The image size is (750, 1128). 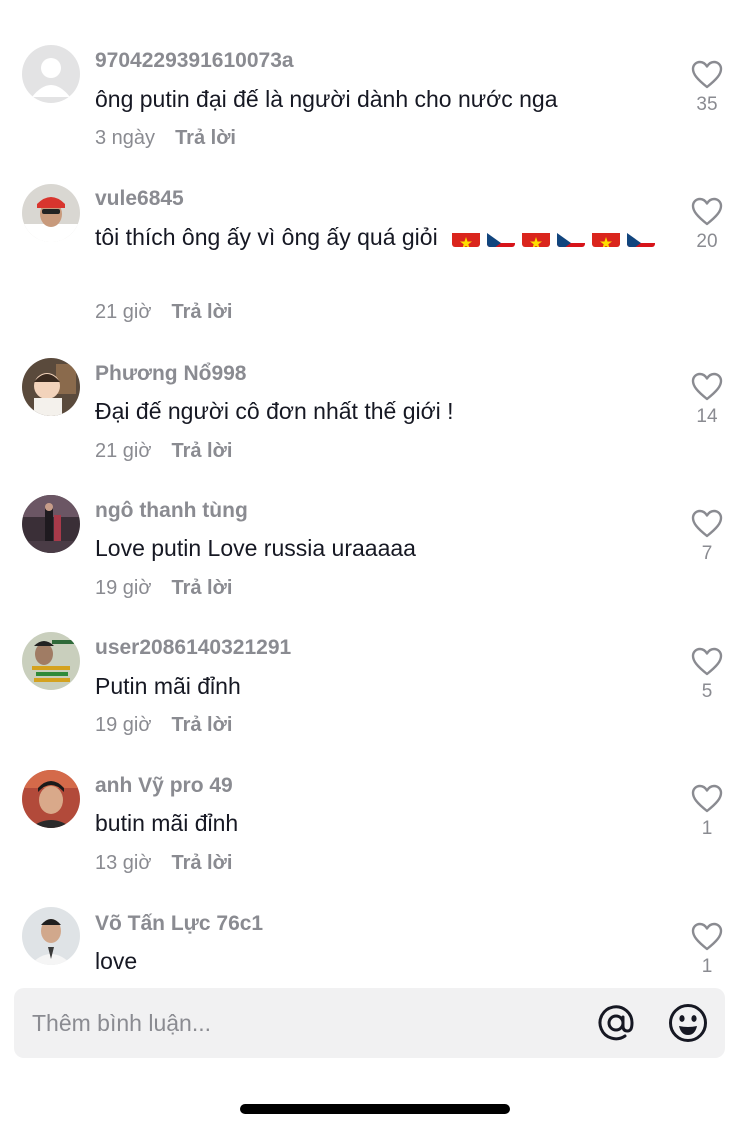 What do you see at coordinates (707, 965) in the screenshot?
I see `like-count: 1` at bounding box center [707, 965].